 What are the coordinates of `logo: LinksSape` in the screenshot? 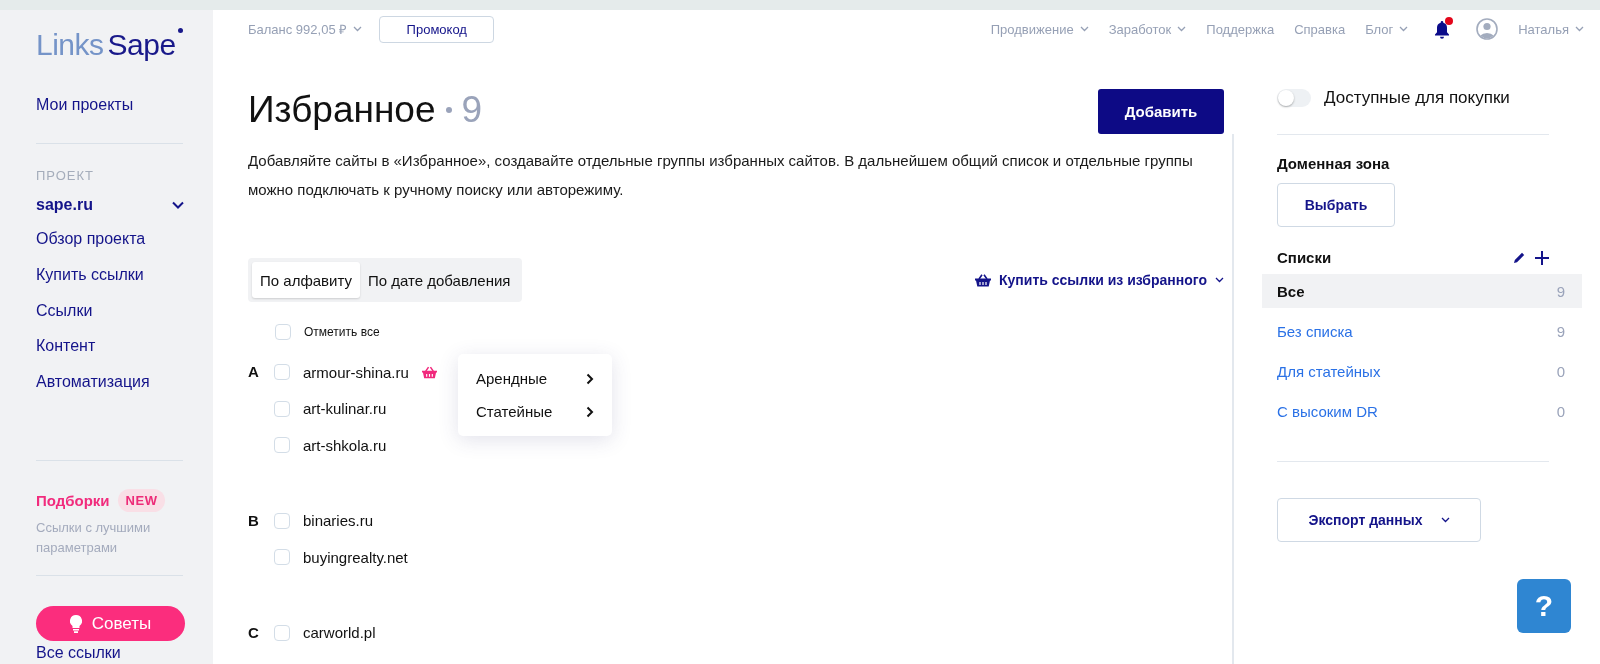 It's located at (109, 45).